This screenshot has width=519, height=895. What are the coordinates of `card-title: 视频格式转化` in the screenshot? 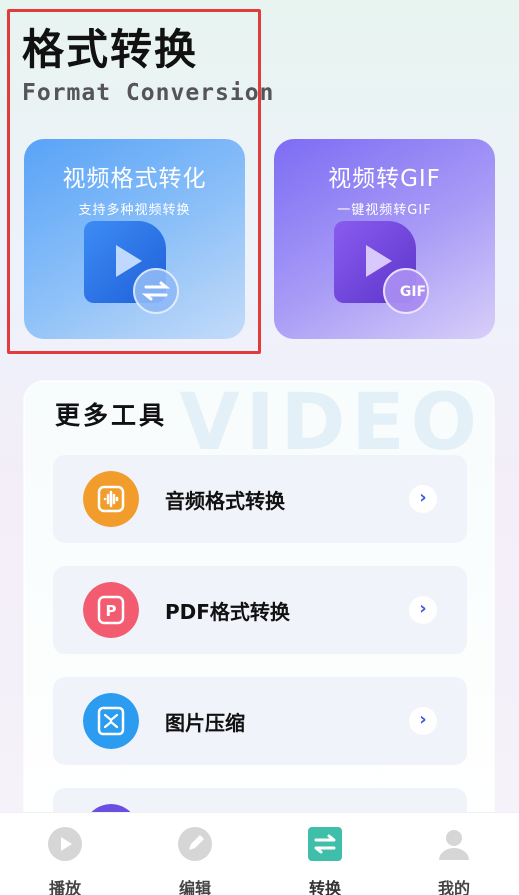 It's located at (134, 179).